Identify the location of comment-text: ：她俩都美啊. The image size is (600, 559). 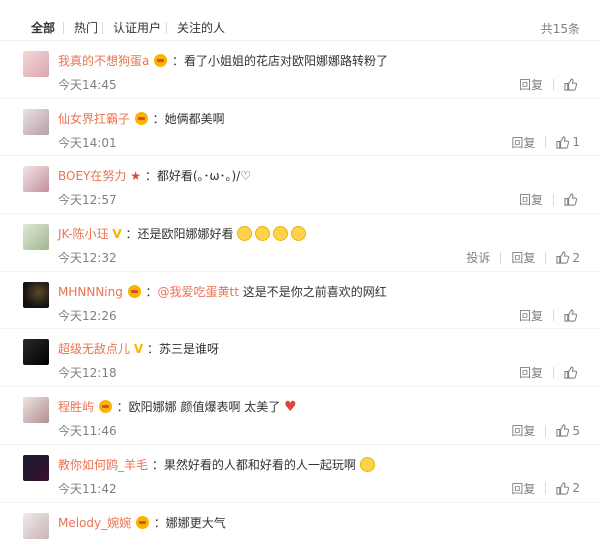
(189, 119).